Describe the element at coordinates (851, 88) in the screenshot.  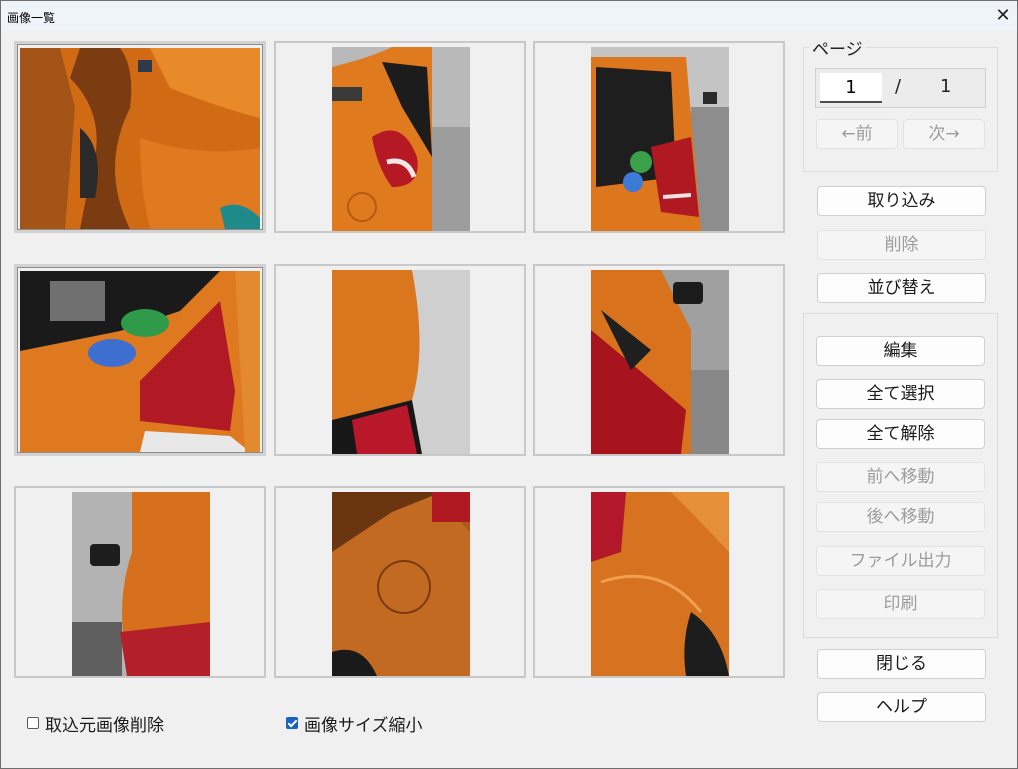
I see `current-page-input` at that location.